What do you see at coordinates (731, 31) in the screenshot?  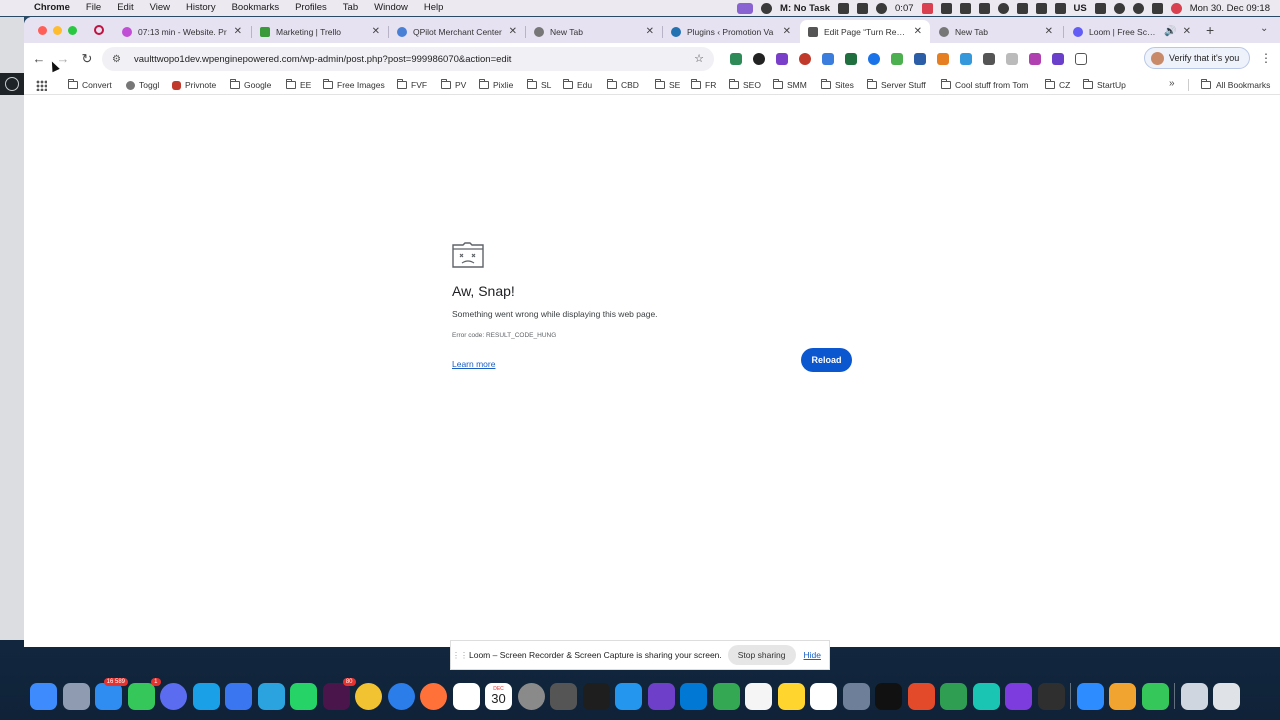 I see `tab-plugins: Plugins ‹ Promotion Va ✕` at bounding box center [731, 31].